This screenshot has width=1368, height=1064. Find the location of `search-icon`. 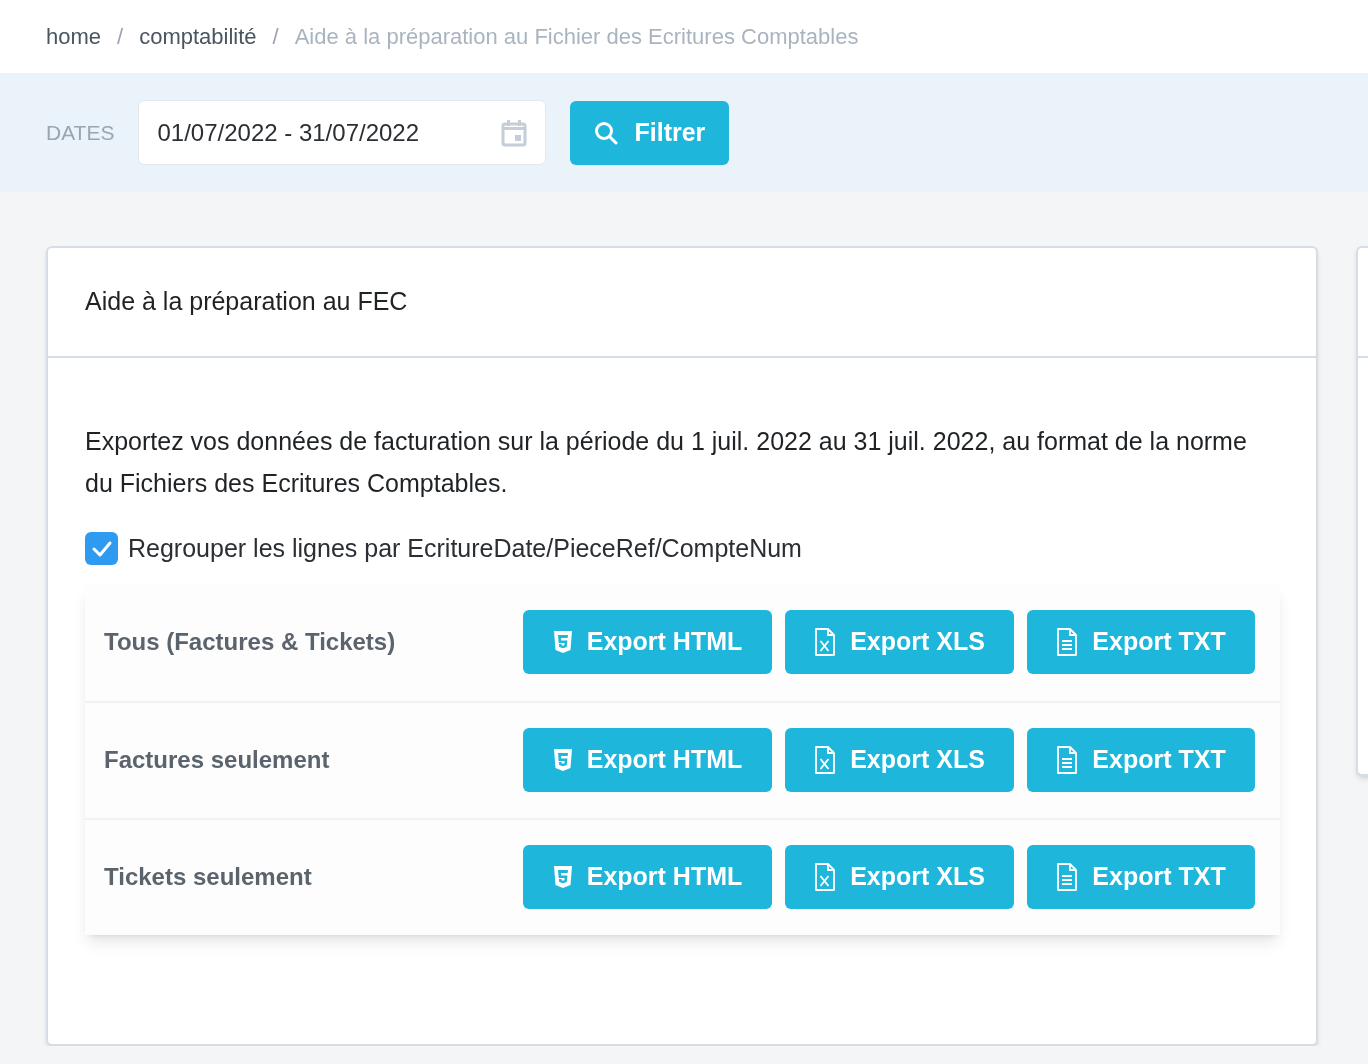

search-icon is located at coordinates (606, 132).